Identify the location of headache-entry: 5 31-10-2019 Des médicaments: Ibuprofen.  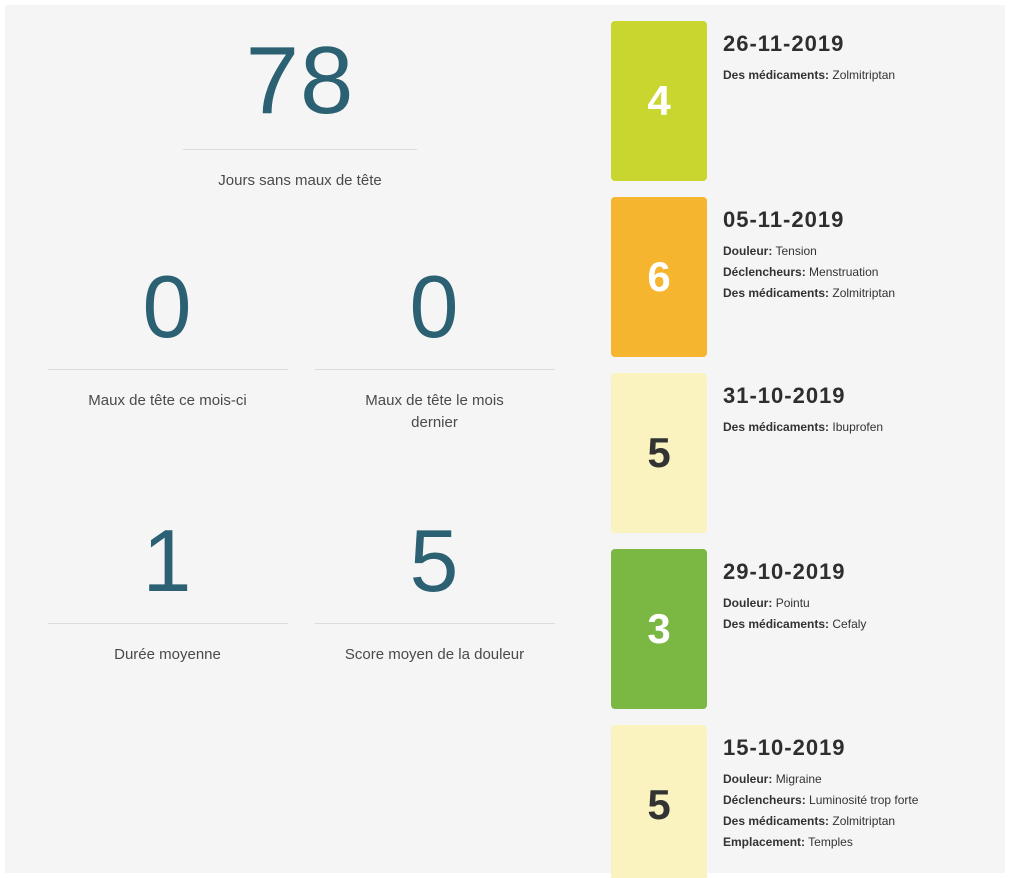
(808, 460).